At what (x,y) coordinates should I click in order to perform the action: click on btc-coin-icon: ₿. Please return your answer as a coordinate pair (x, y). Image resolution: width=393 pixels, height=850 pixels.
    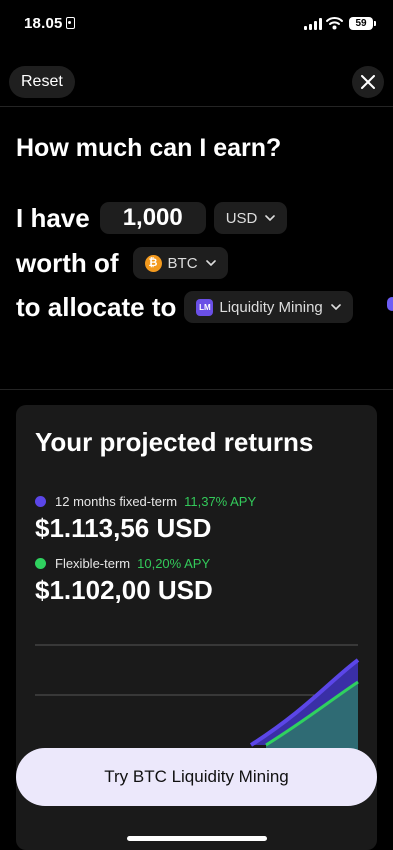
    Looking at the image, I should click on (153, 263).